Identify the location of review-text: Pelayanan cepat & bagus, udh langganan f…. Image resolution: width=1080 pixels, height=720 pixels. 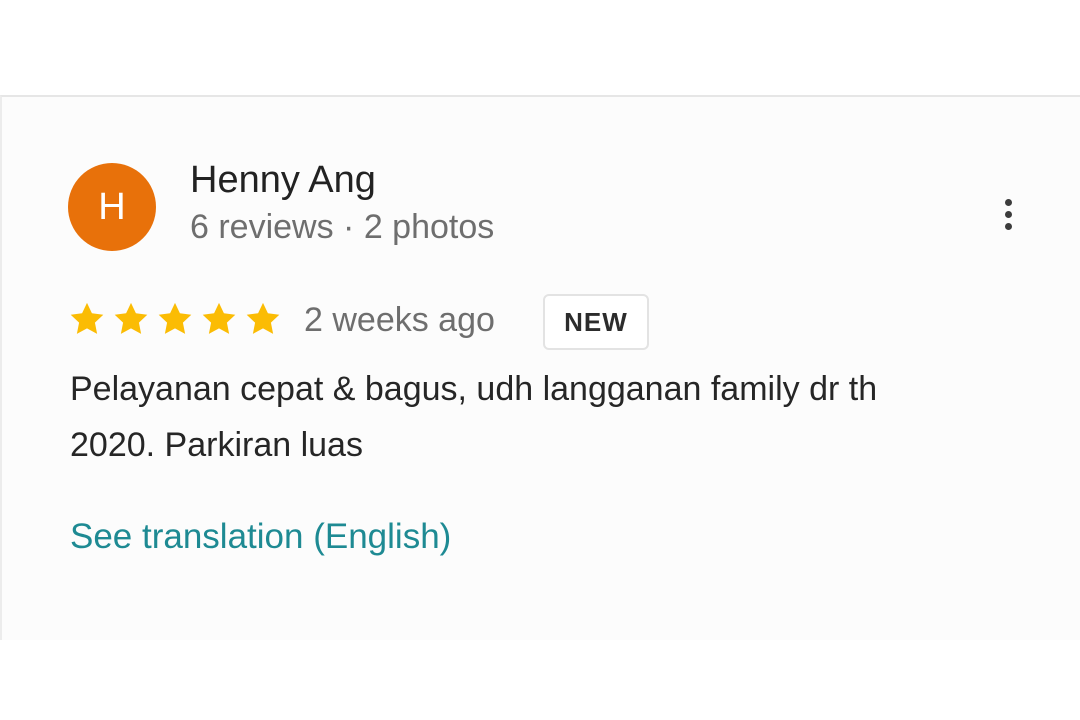
(474, 417).